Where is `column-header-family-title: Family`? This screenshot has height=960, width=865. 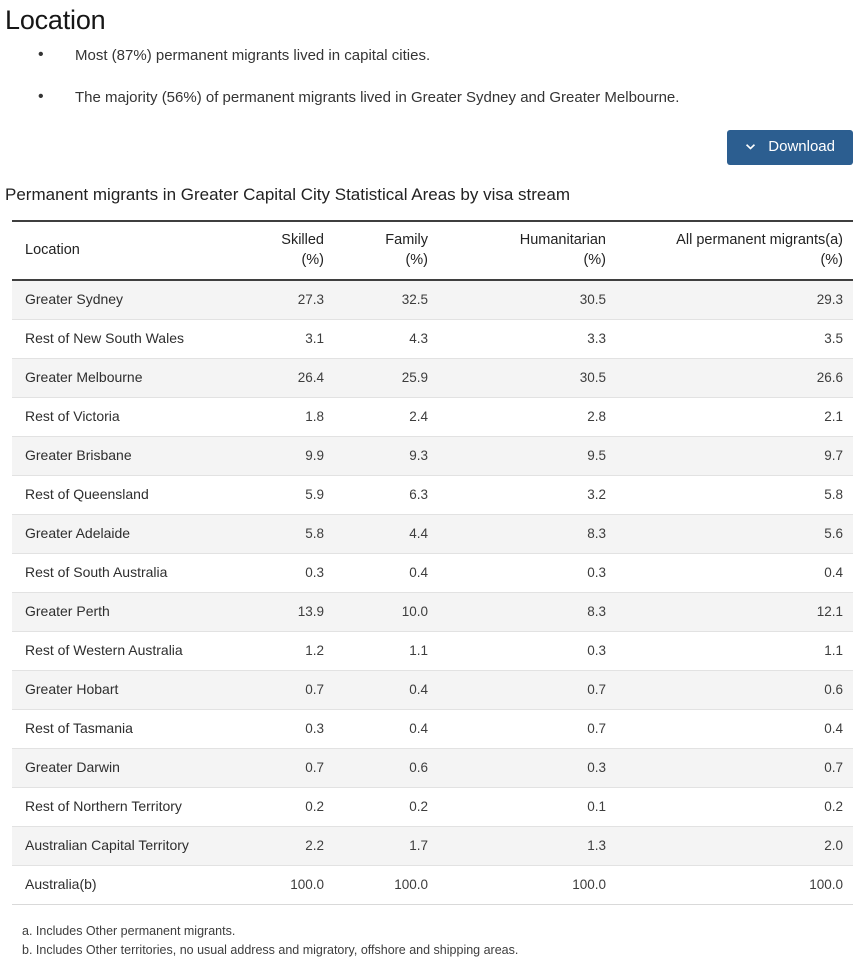 column-header-family-title: Family is located at coordinates (406, 240).